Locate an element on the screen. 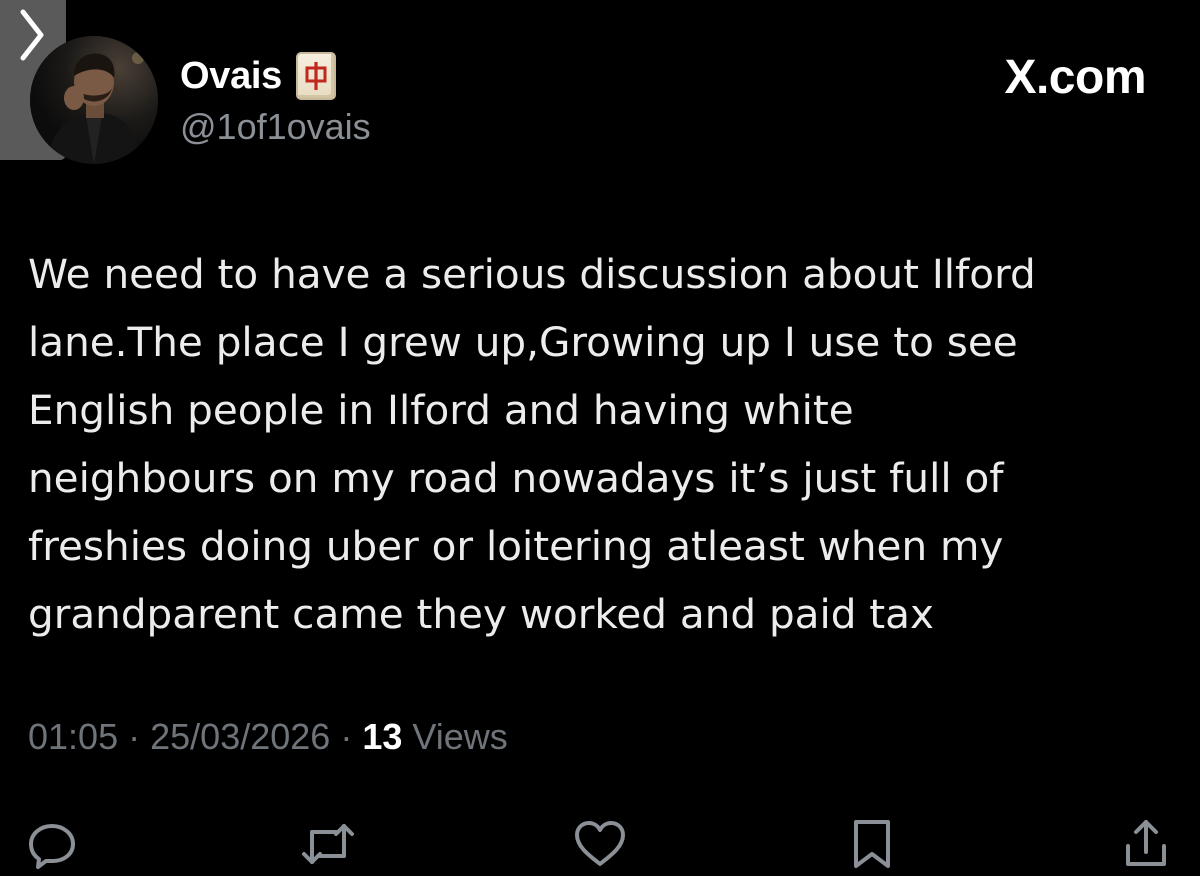 Image resolution: width=1200 pixels, height=876 pixels. tweet-time: 01:05 is located at coordinates (73, 736).